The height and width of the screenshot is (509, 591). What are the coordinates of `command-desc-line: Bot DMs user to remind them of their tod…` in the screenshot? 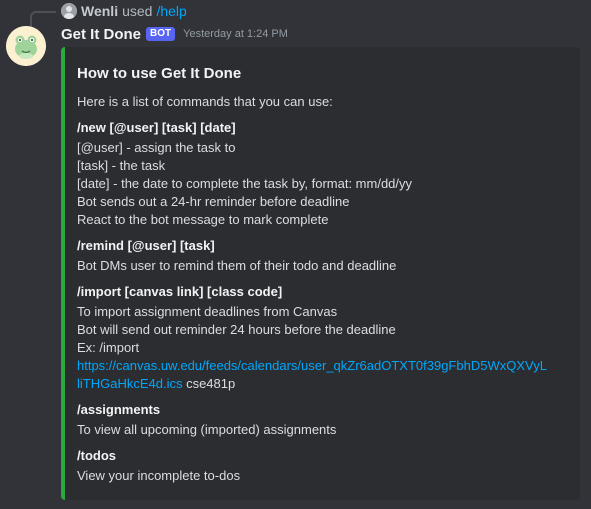 It's located at (237, 265).